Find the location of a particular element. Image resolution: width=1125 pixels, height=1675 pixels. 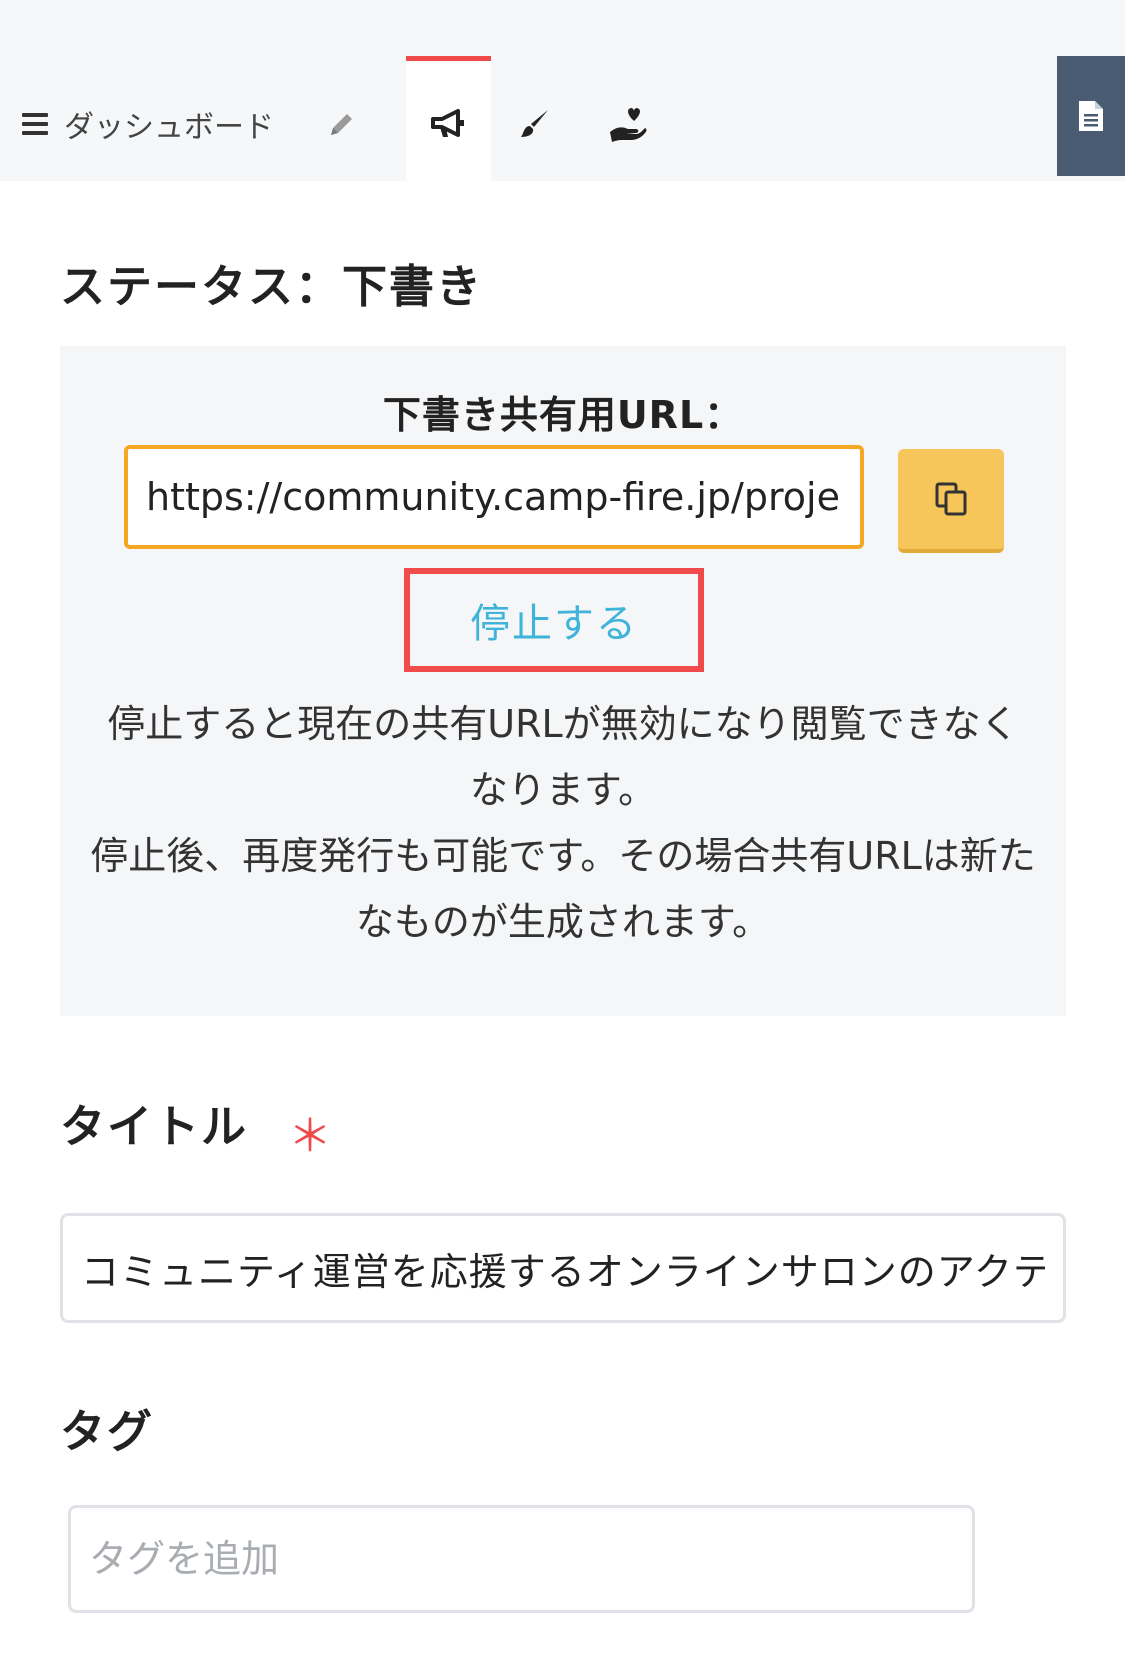

top-nav: ダッシュボード is located at coordinates (562, 90).